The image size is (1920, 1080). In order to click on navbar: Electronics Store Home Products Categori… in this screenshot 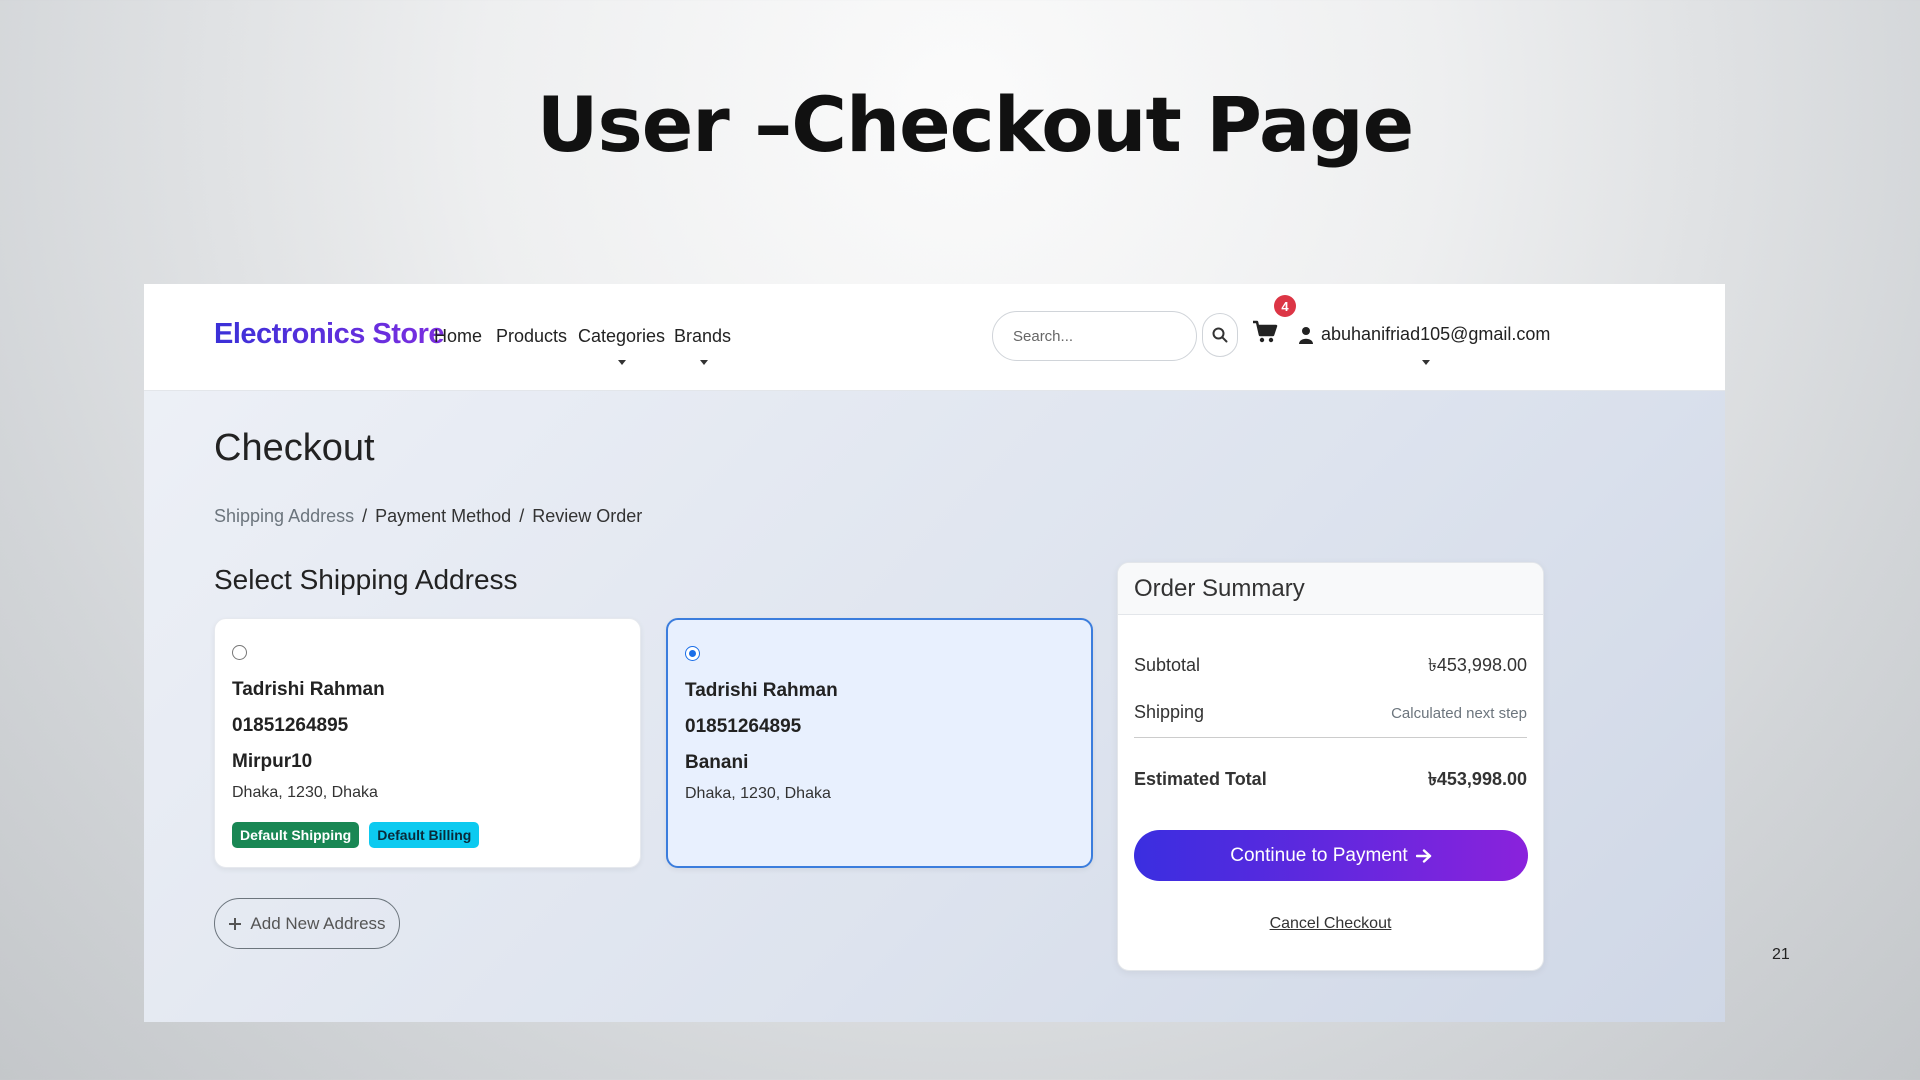, I will do `click(934, 337)`.